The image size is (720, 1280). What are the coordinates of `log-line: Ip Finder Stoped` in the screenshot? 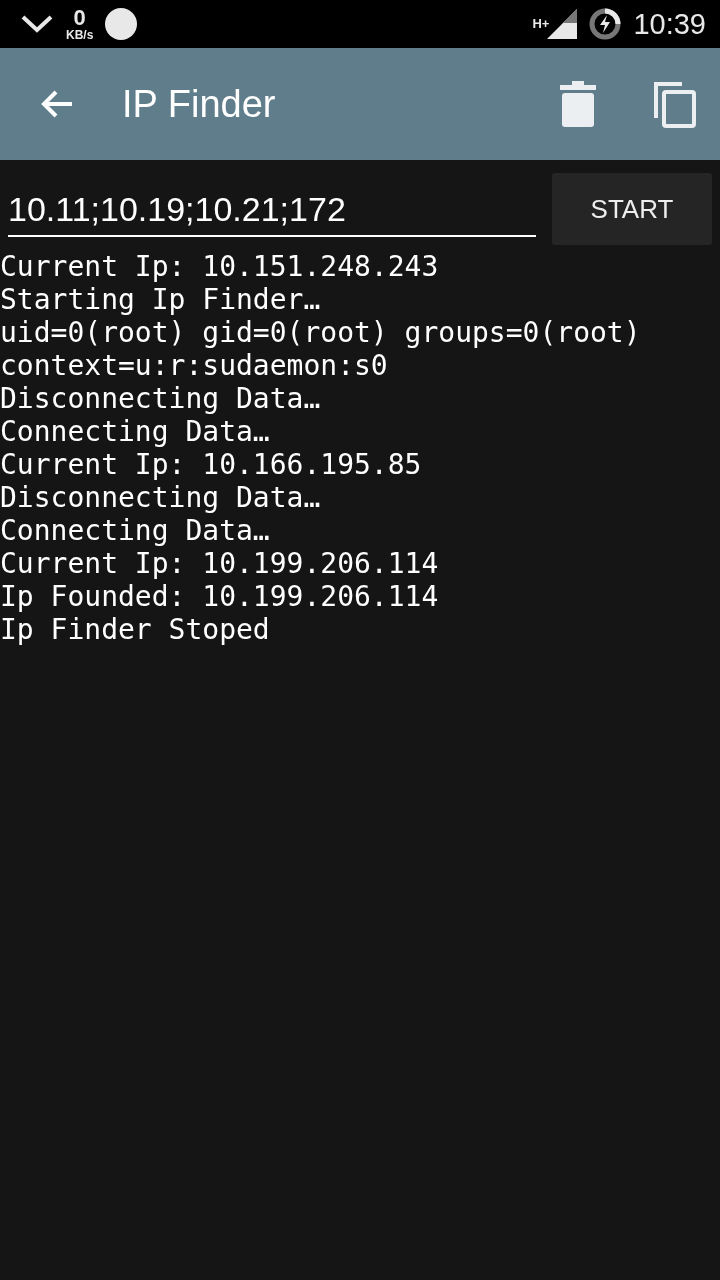 It's located at (135, 629).